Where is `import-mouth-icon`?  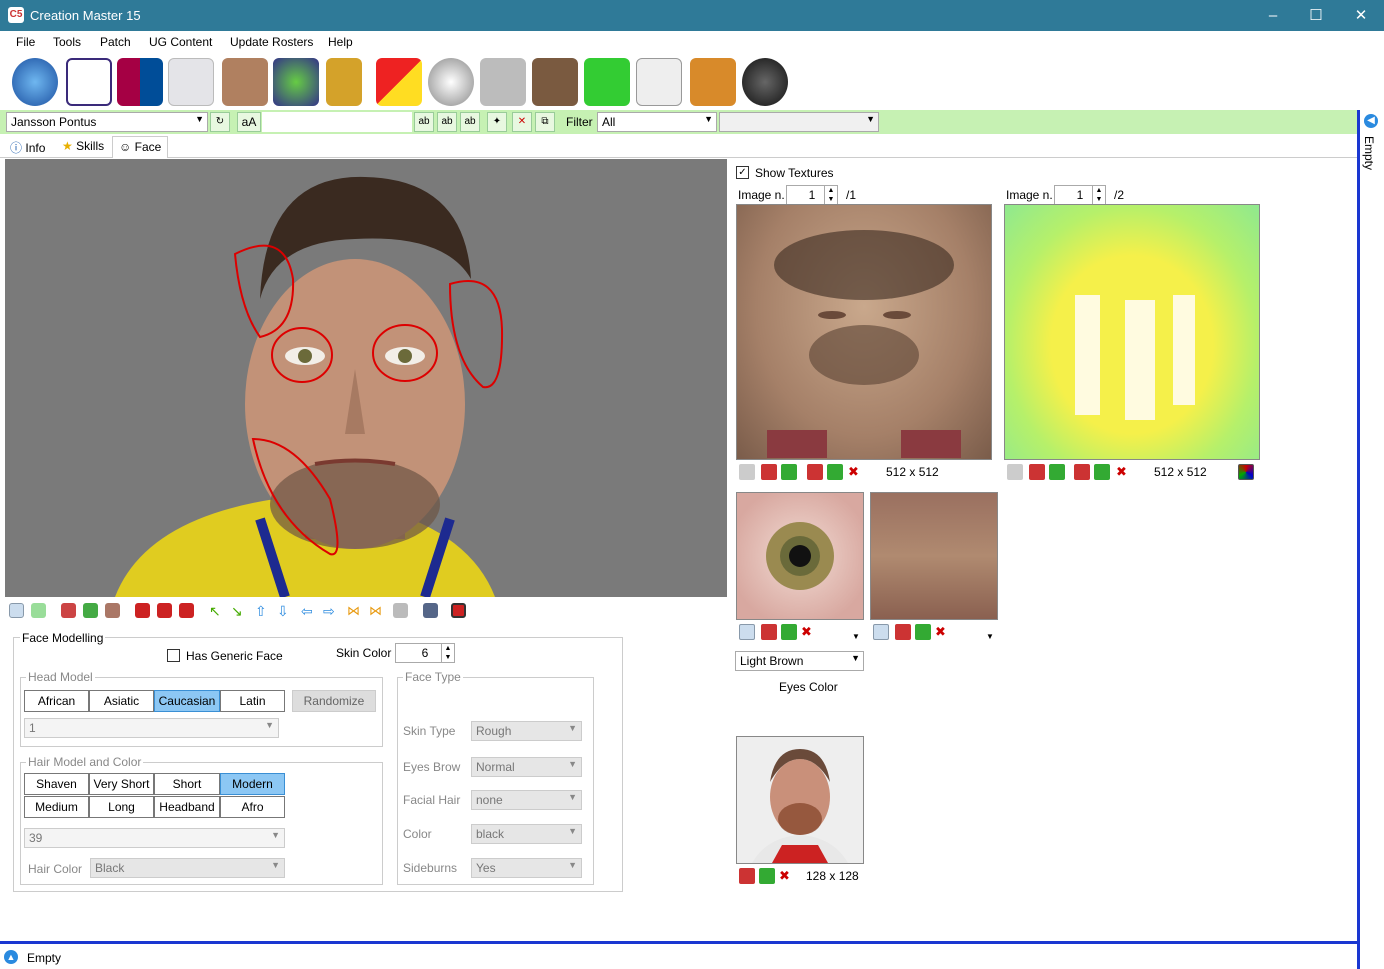
import-mouth-icon is located at coordinates (903, 632).